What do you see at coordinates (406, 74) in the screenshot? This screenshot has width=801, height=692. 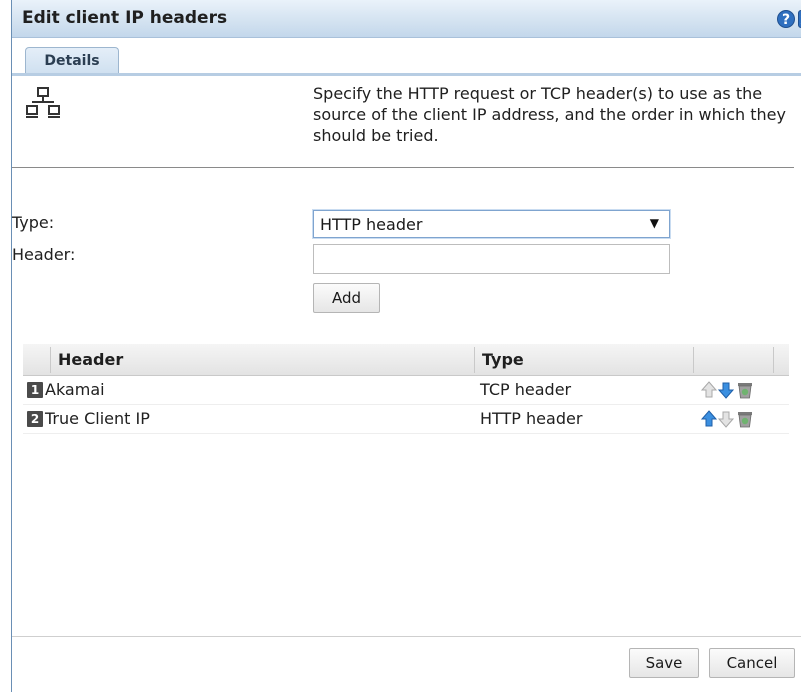 I see `tab-strip-border` at bounding box center [406, 74].